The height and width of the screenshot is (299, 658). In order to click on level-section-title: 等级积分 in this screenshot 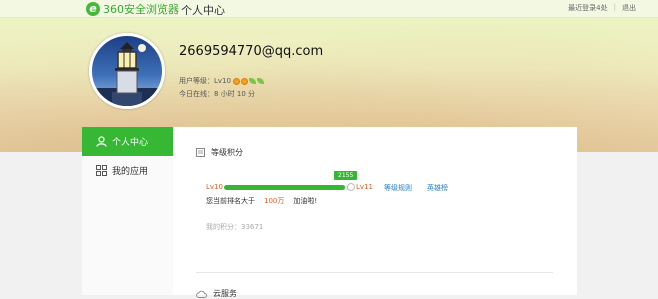, I will do `click(219, 152)`.